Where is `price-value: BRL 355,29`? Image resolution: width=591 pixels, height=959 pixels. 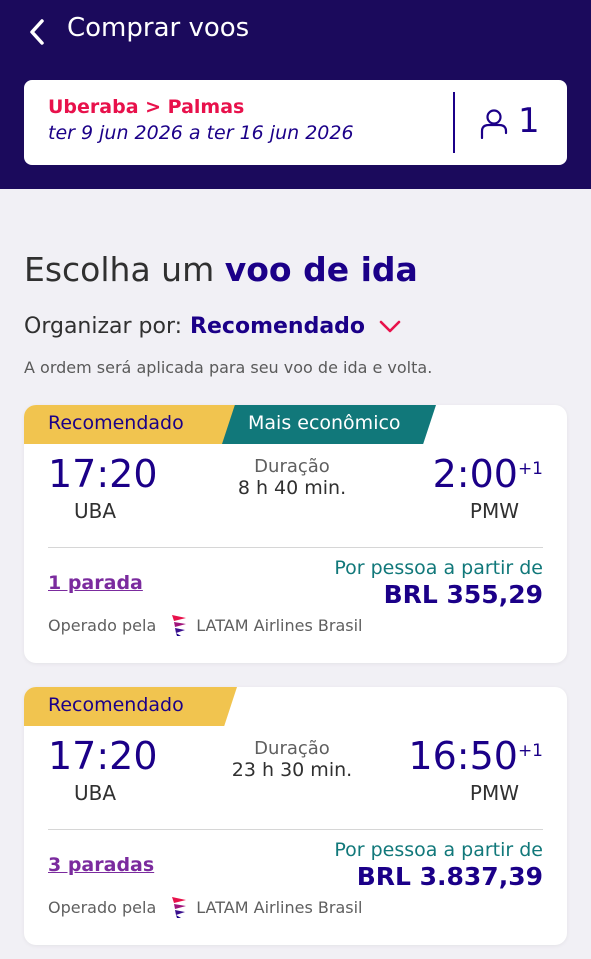 price-value: BRL 355,29 is located at coordinates (463, 594).